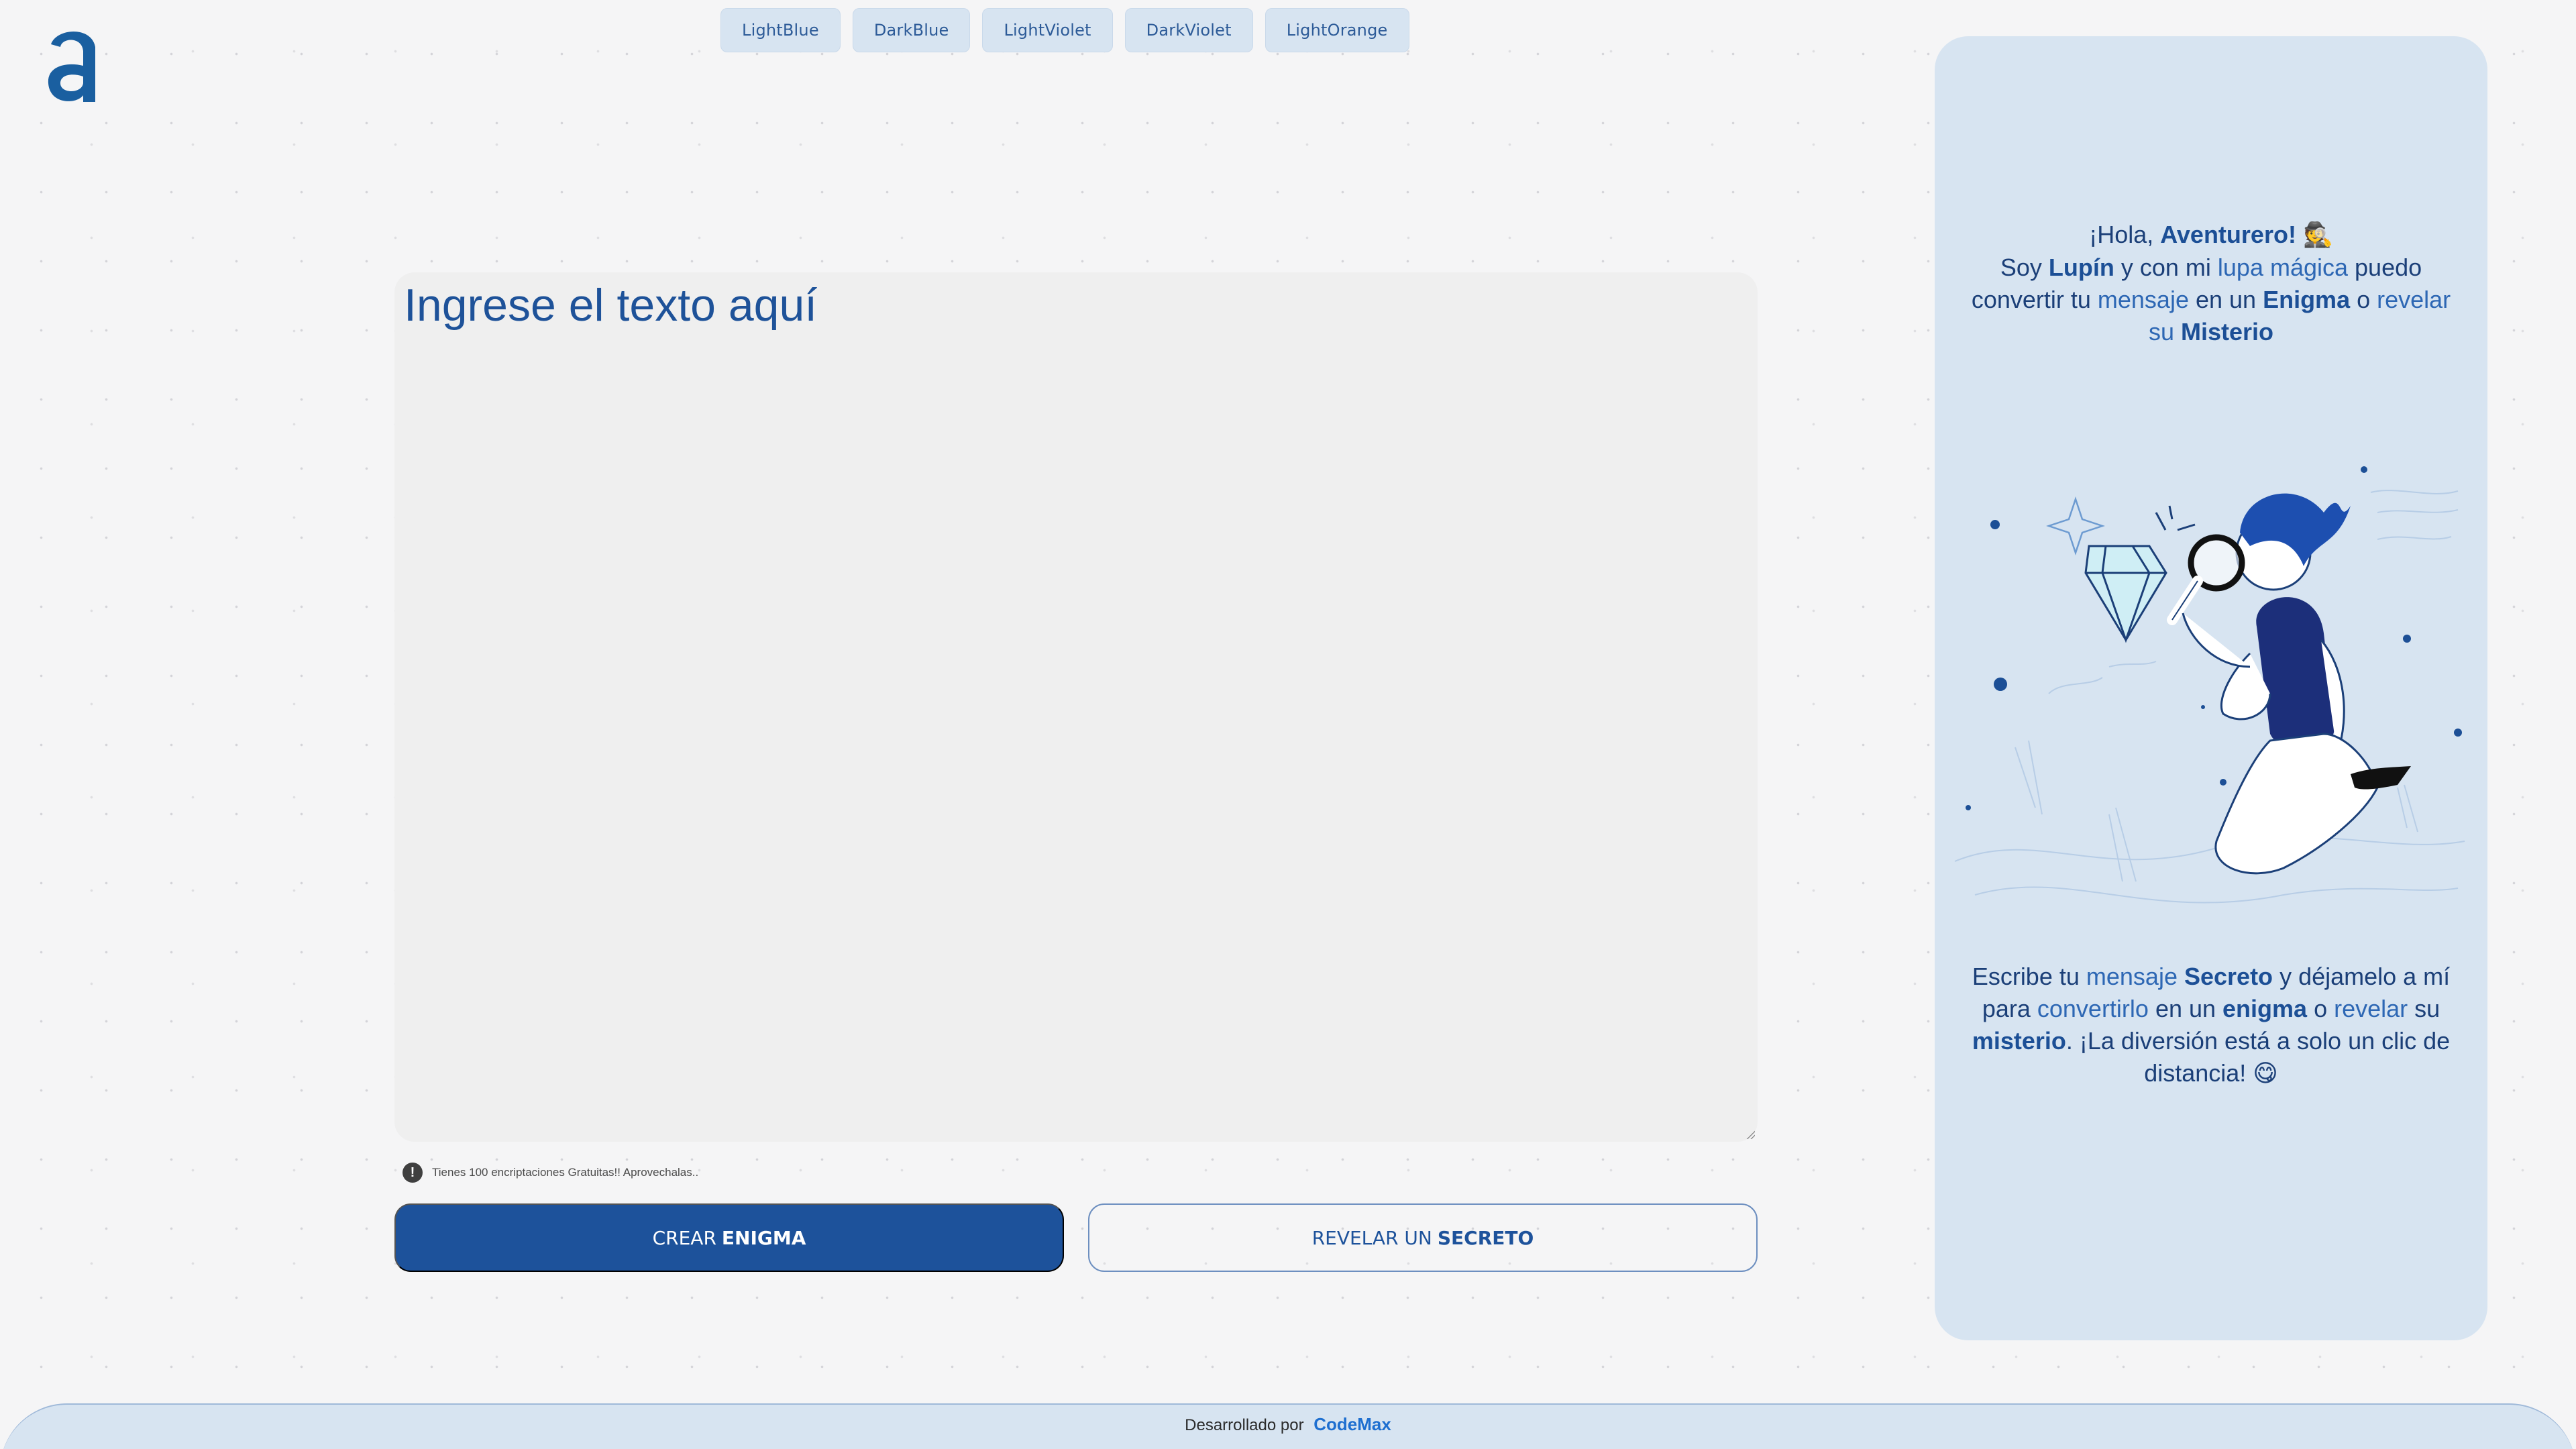 This screenshot has width=2576, height=1449. I want to click on greeting-lupa-magica: lupa mágica, so click(2283, 267).